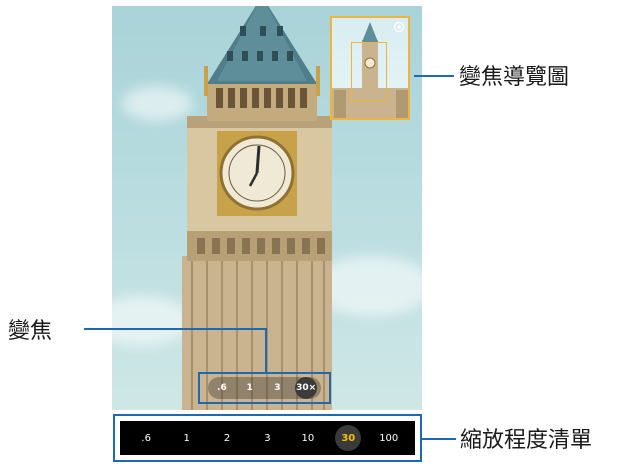 Image resolution: width=644 pixels, height=466 pixels. Describe the element at coordinates (227, 438) in the screenshot. I see `zoom-level-option: 2` at that location.